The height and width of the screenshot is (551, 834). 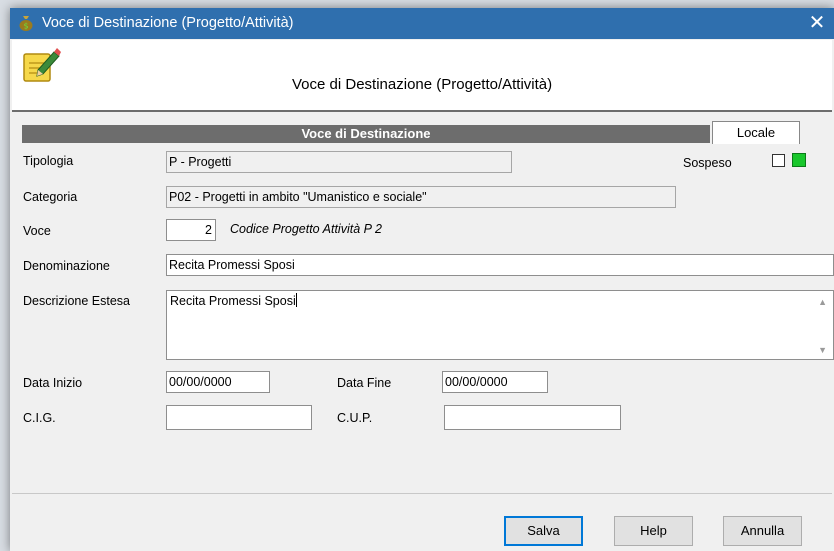 What do you see at coordinates (218, 382) in the screenshot?
I see `data-inizio-field: 00/00/0000` at bounding box center [218, 382].